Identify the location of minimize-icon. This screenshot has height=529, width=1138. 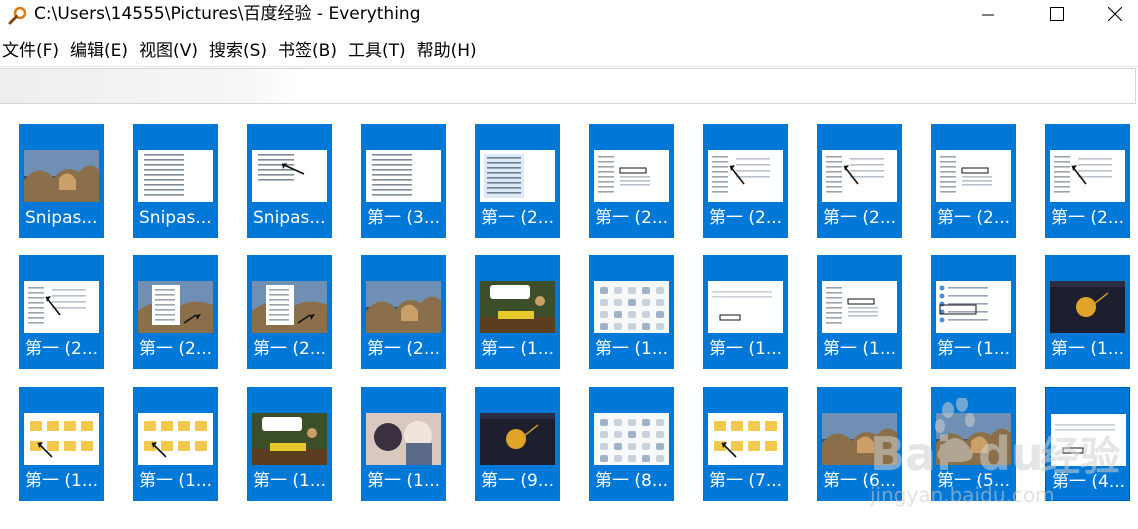
(988, 15).